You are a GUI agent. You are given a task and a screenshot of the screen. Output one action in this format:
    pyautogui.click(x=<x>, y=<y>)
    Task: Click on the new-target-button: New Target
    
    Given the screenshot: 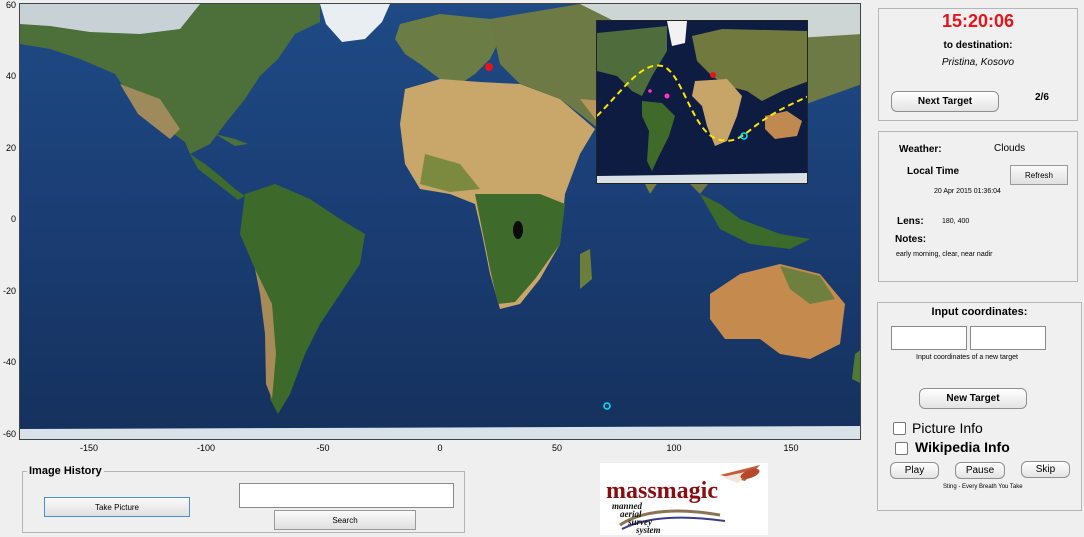 What is the action you would take?
    pyautogui.click(x=973, y=398)
    